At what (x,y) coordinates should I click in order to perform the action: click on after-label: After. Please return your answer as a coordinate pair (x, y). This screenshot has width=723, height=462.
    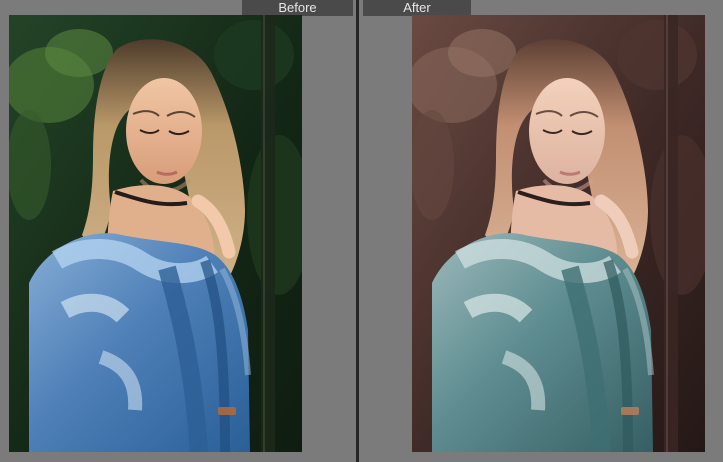
    Looking at the image, I should click on (417, 8).